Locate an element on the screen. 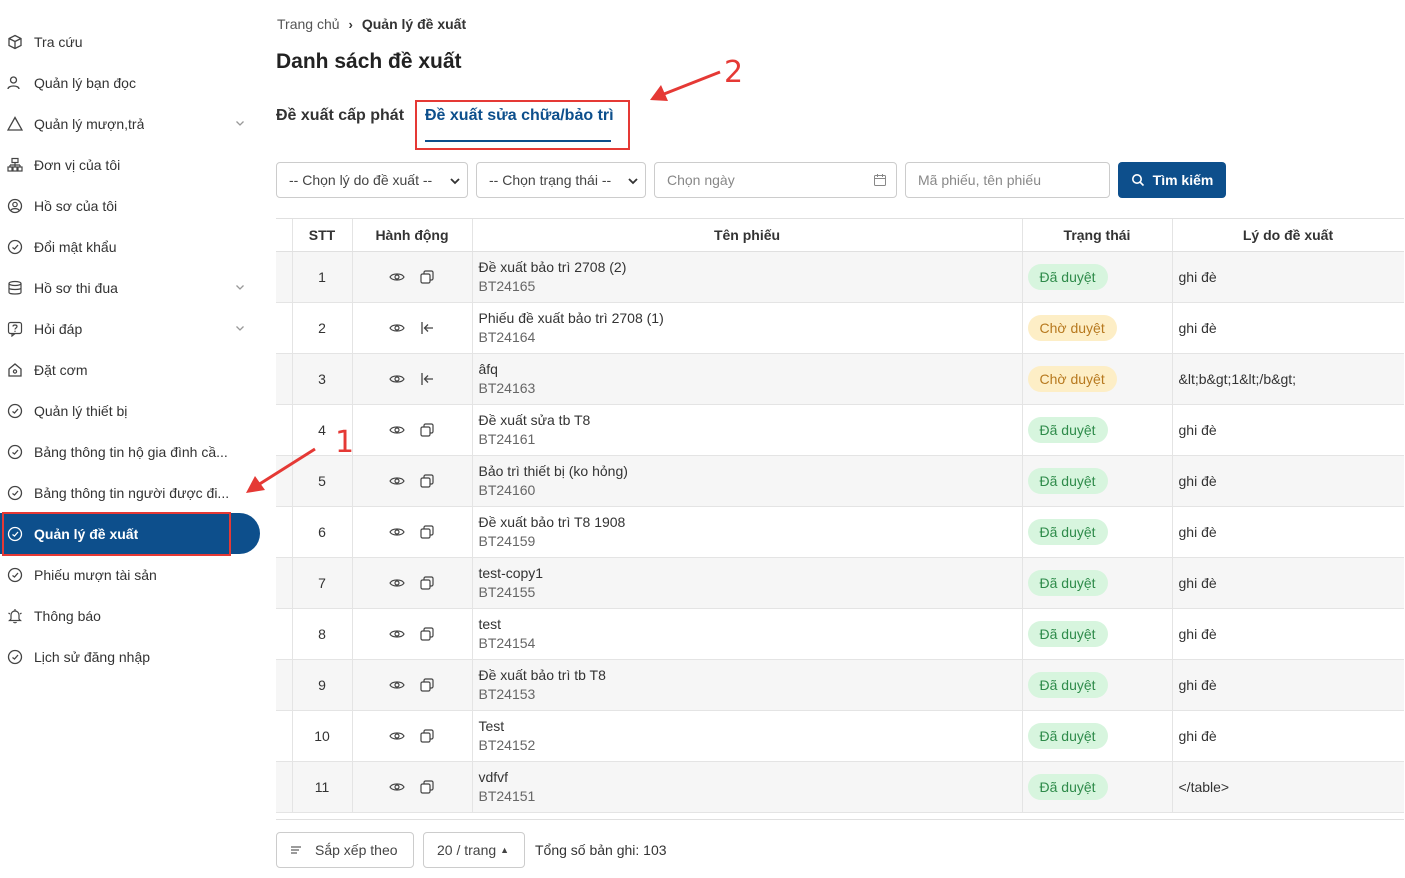  total-records: Tổng số bản ghi: 103 is located at coordinates (601, 850).